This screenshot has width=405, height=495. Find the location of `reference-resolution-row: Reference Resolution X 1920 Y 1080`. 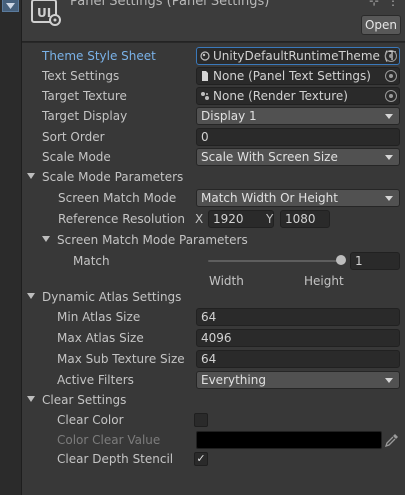

reference-resolution-row: Reference Resolution X 1920 Y 1080 is located at coordinates (213, 219).